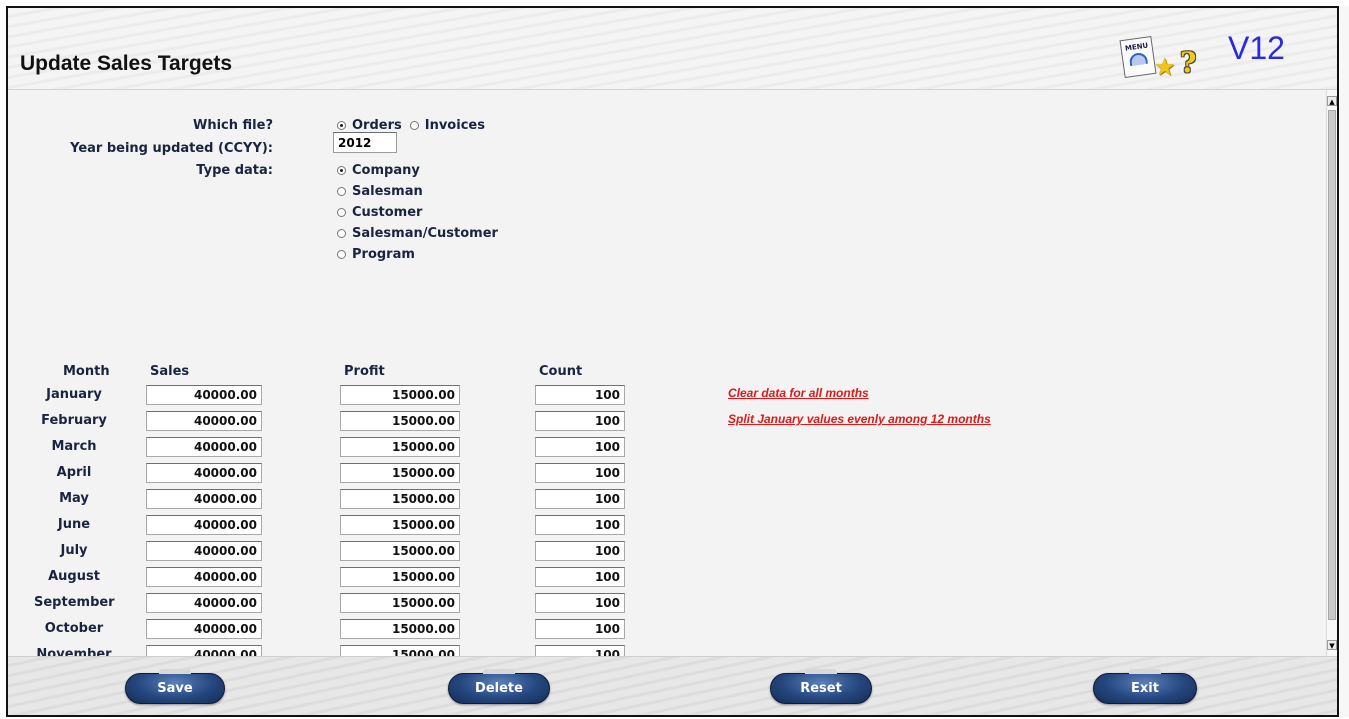 The image size is (1349, 719). I want to click on column-header-sales: Sales, so click(170, 371).